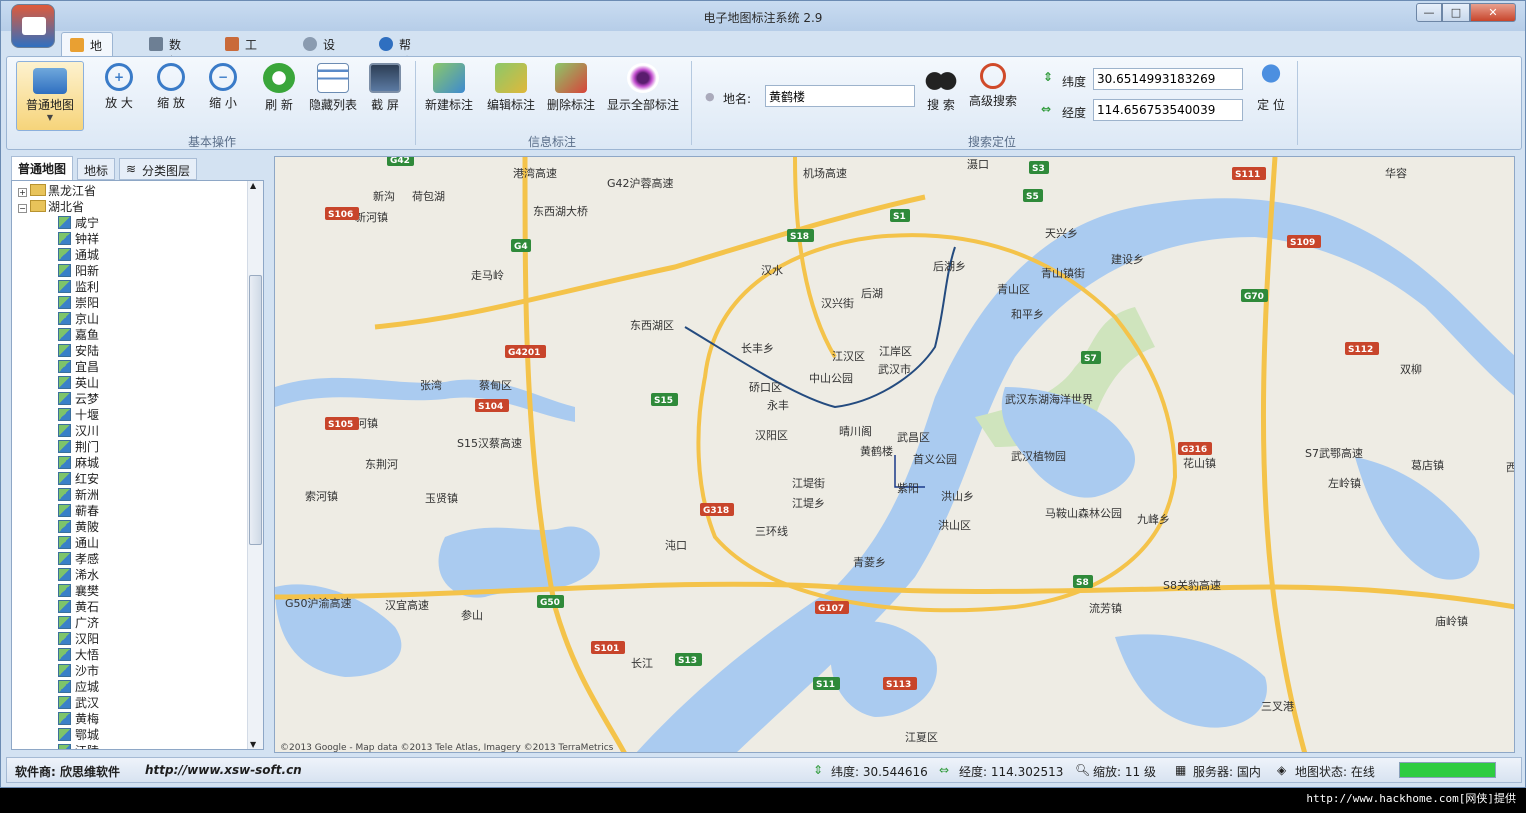  Describe the element at coordinates (78, 447) in the screenshot. I see `tree-city: 荆门` at that location.